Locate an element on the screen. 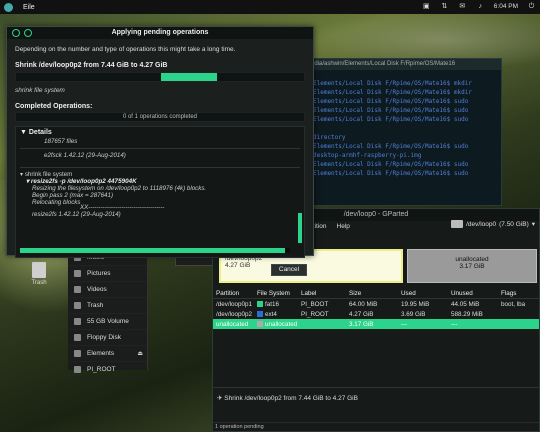  cell-used: 19.95 MiB is located at coordinates (415, 304).